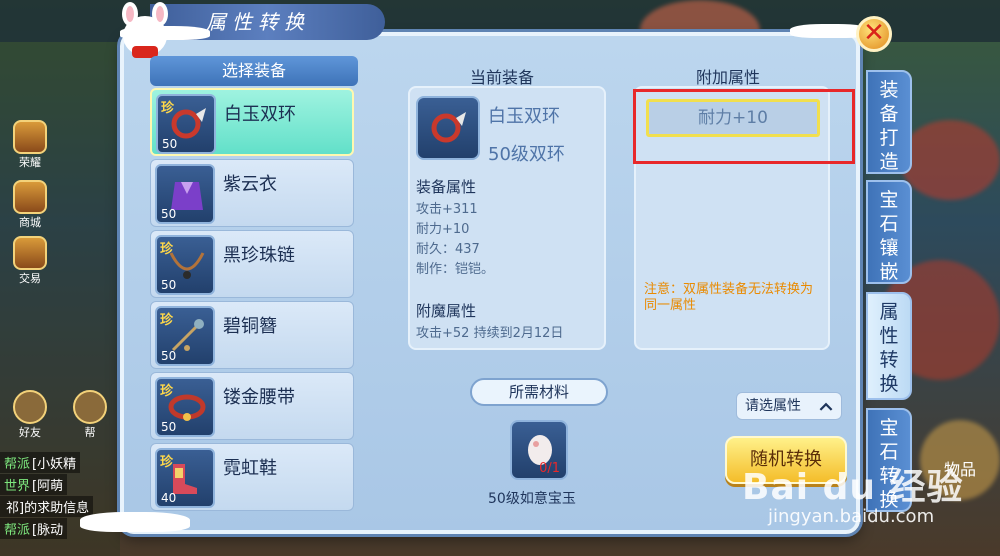 This screenshot has width=1000, height=556. Describe the element at coordinates (34, 484) in the screenshot. I see `chat-line: 世界 [阿萌` at that location.